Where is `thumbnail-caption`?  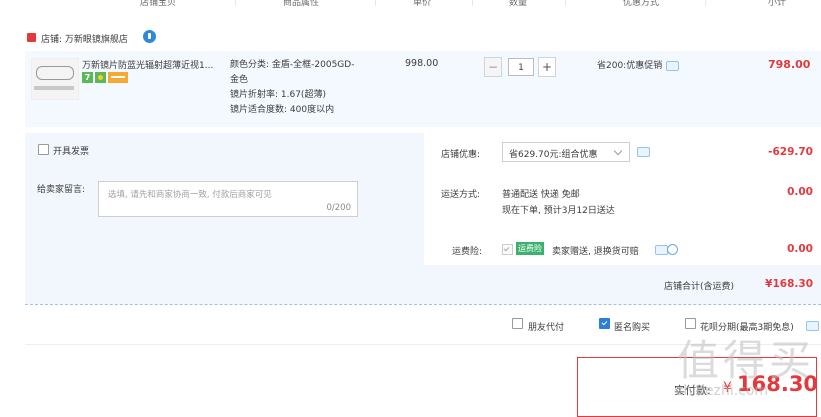
thumbnail-caption is located at coordinates (54, 88).